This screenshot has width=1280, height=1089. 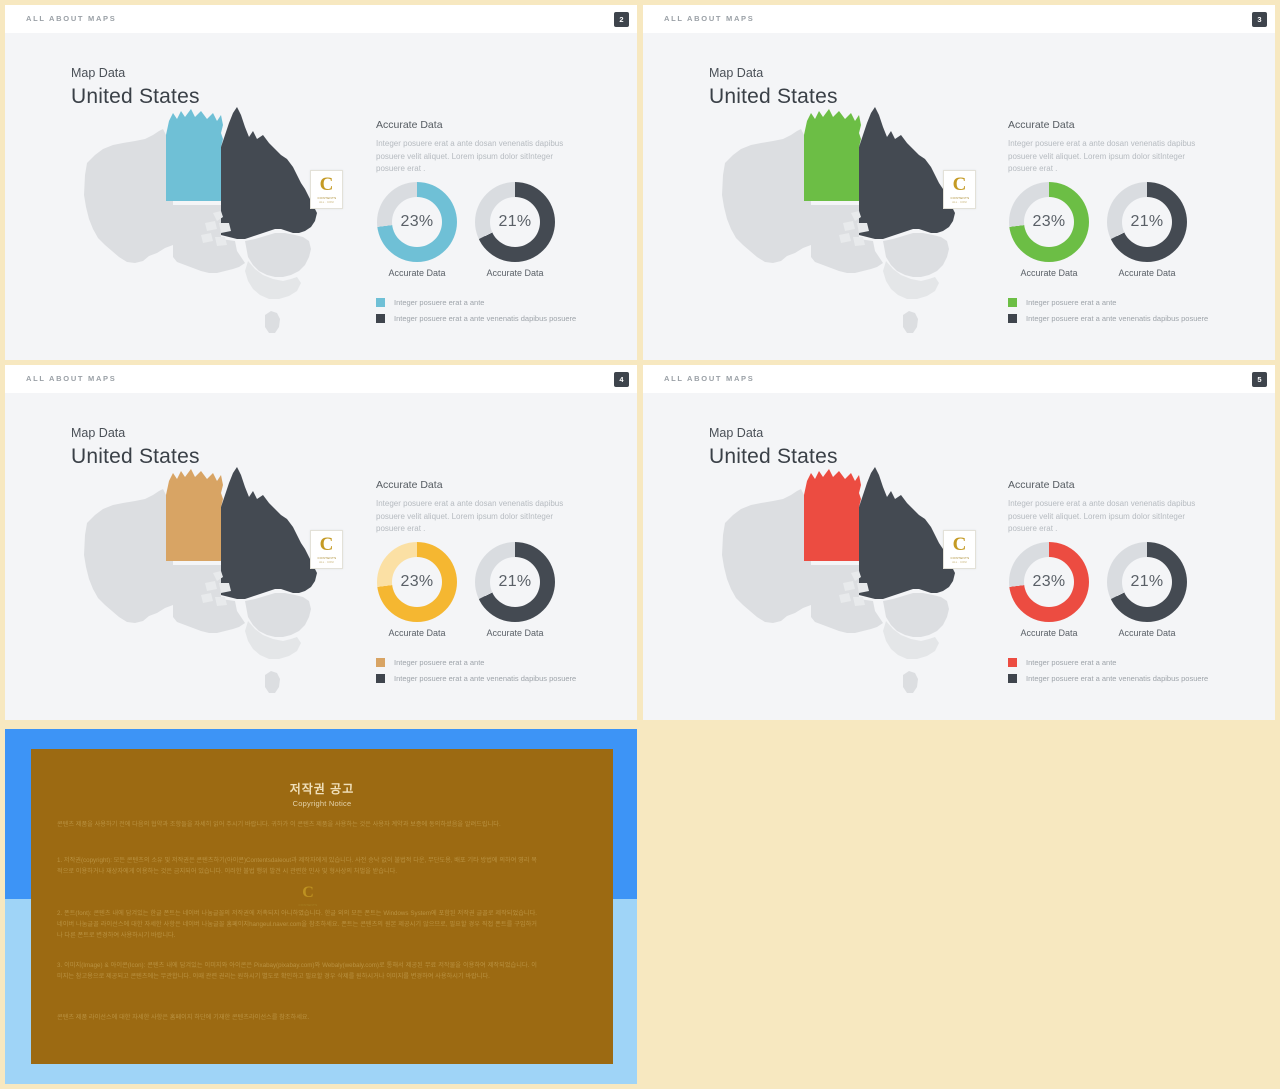 I want to click on slide-3-kicker: Map Data, so click(x=736, y=73).